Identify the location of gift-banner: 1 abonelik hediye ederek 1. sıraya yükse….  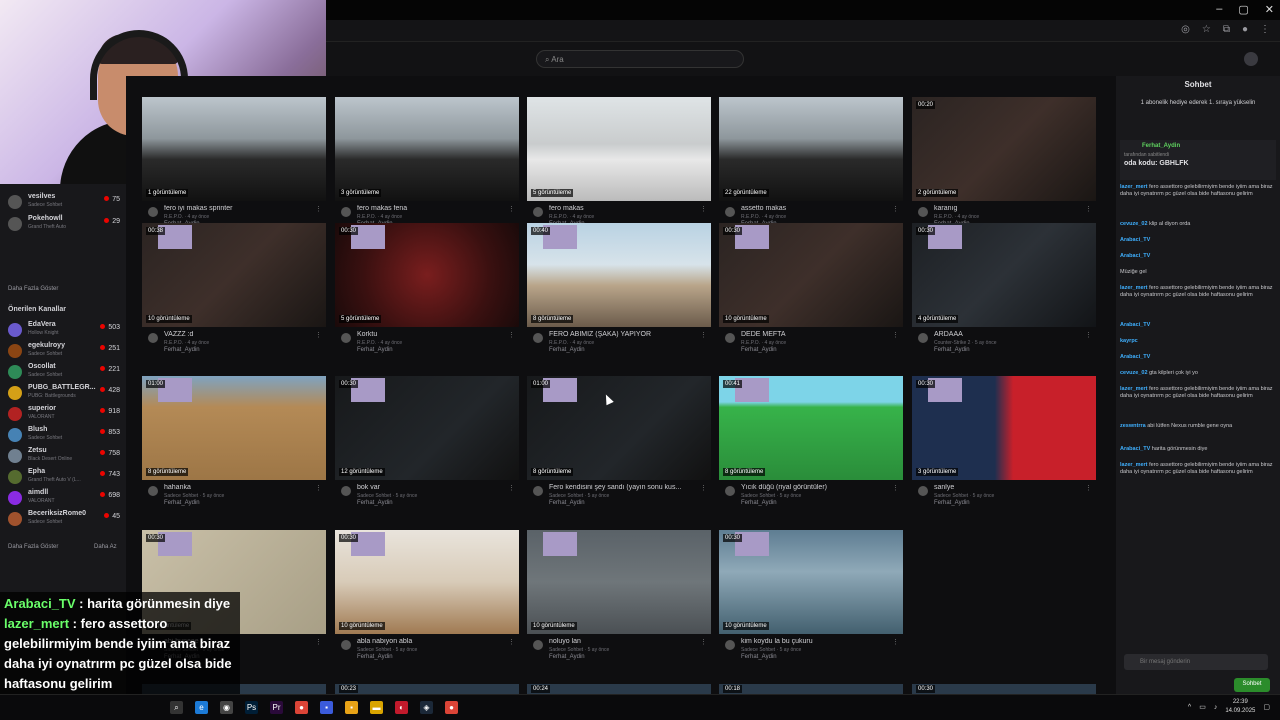
(1198, 103).